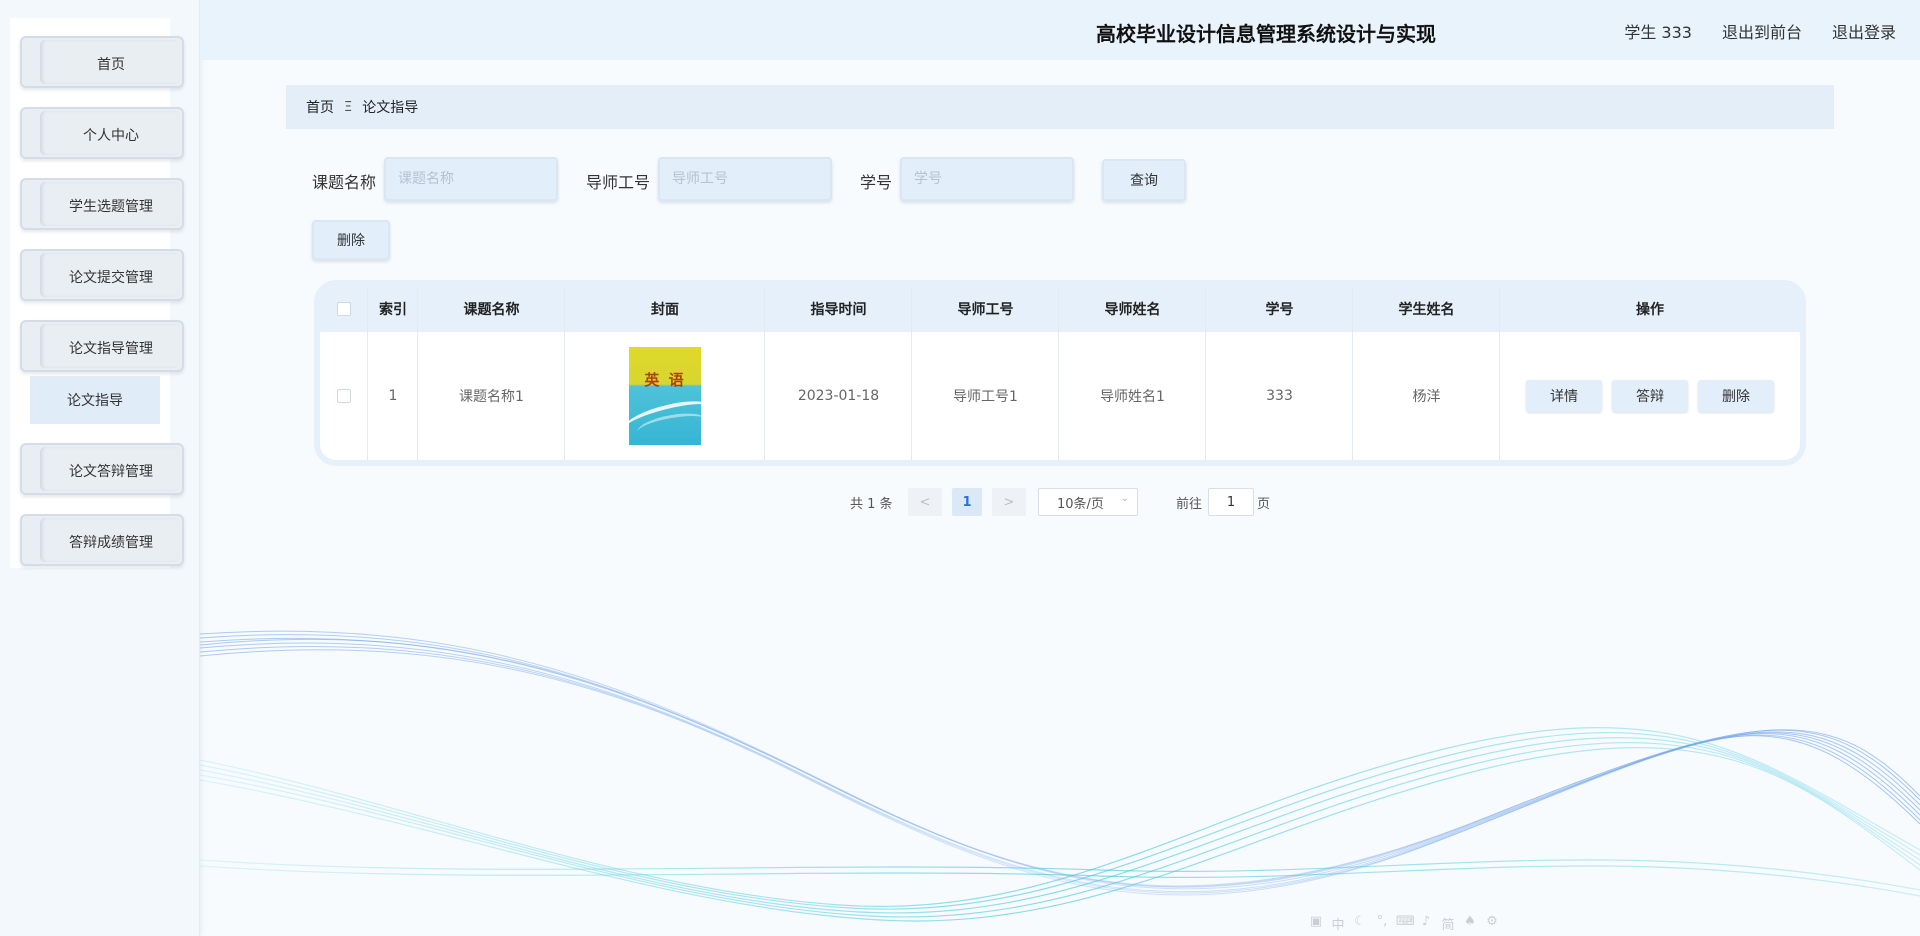 The width and height of the screenshot is (1920, 936). What do you see at coordinates (344, 309) in the screenshot?
I see `select-all-checkbox` at bounding box center [344, 309].